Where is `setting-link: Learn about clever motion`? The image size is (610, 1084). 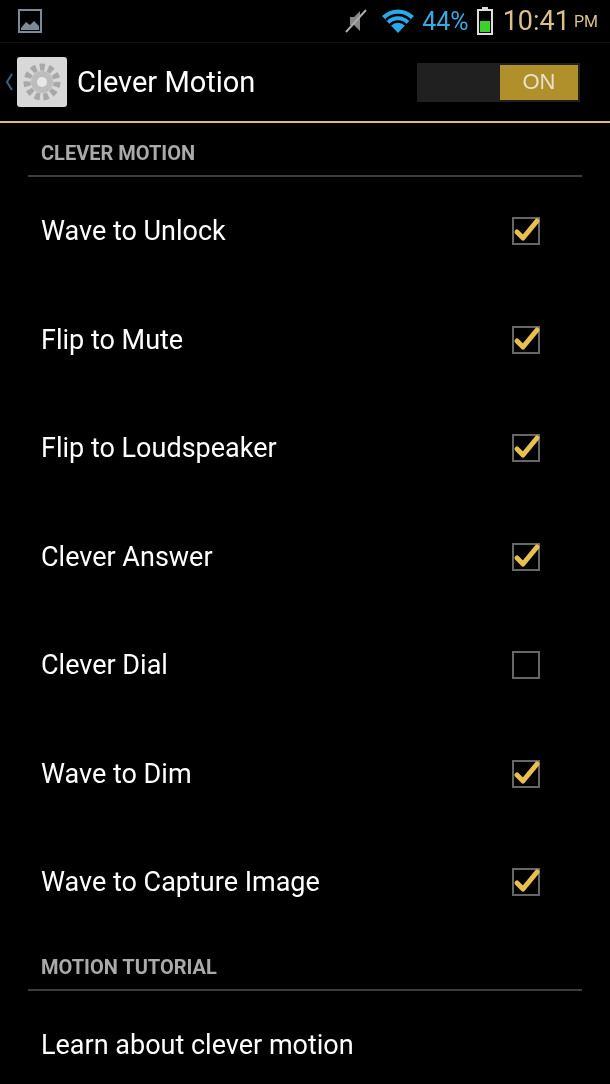
setting-link: Learn about clever motion is located at coordinates (290, 1044).